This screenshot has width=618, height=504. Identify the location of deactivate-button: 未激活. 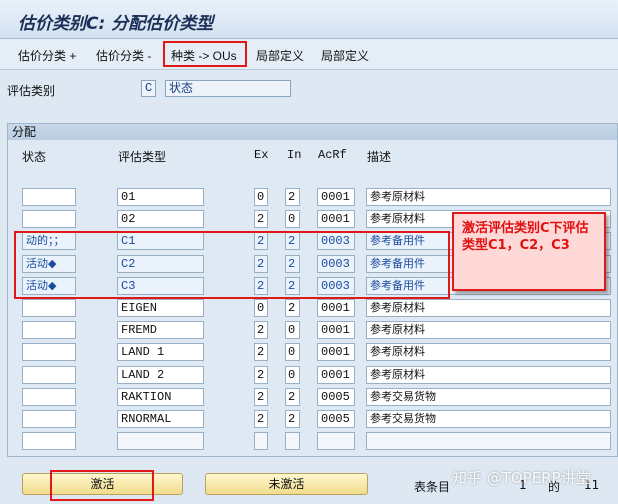
(286, 484).